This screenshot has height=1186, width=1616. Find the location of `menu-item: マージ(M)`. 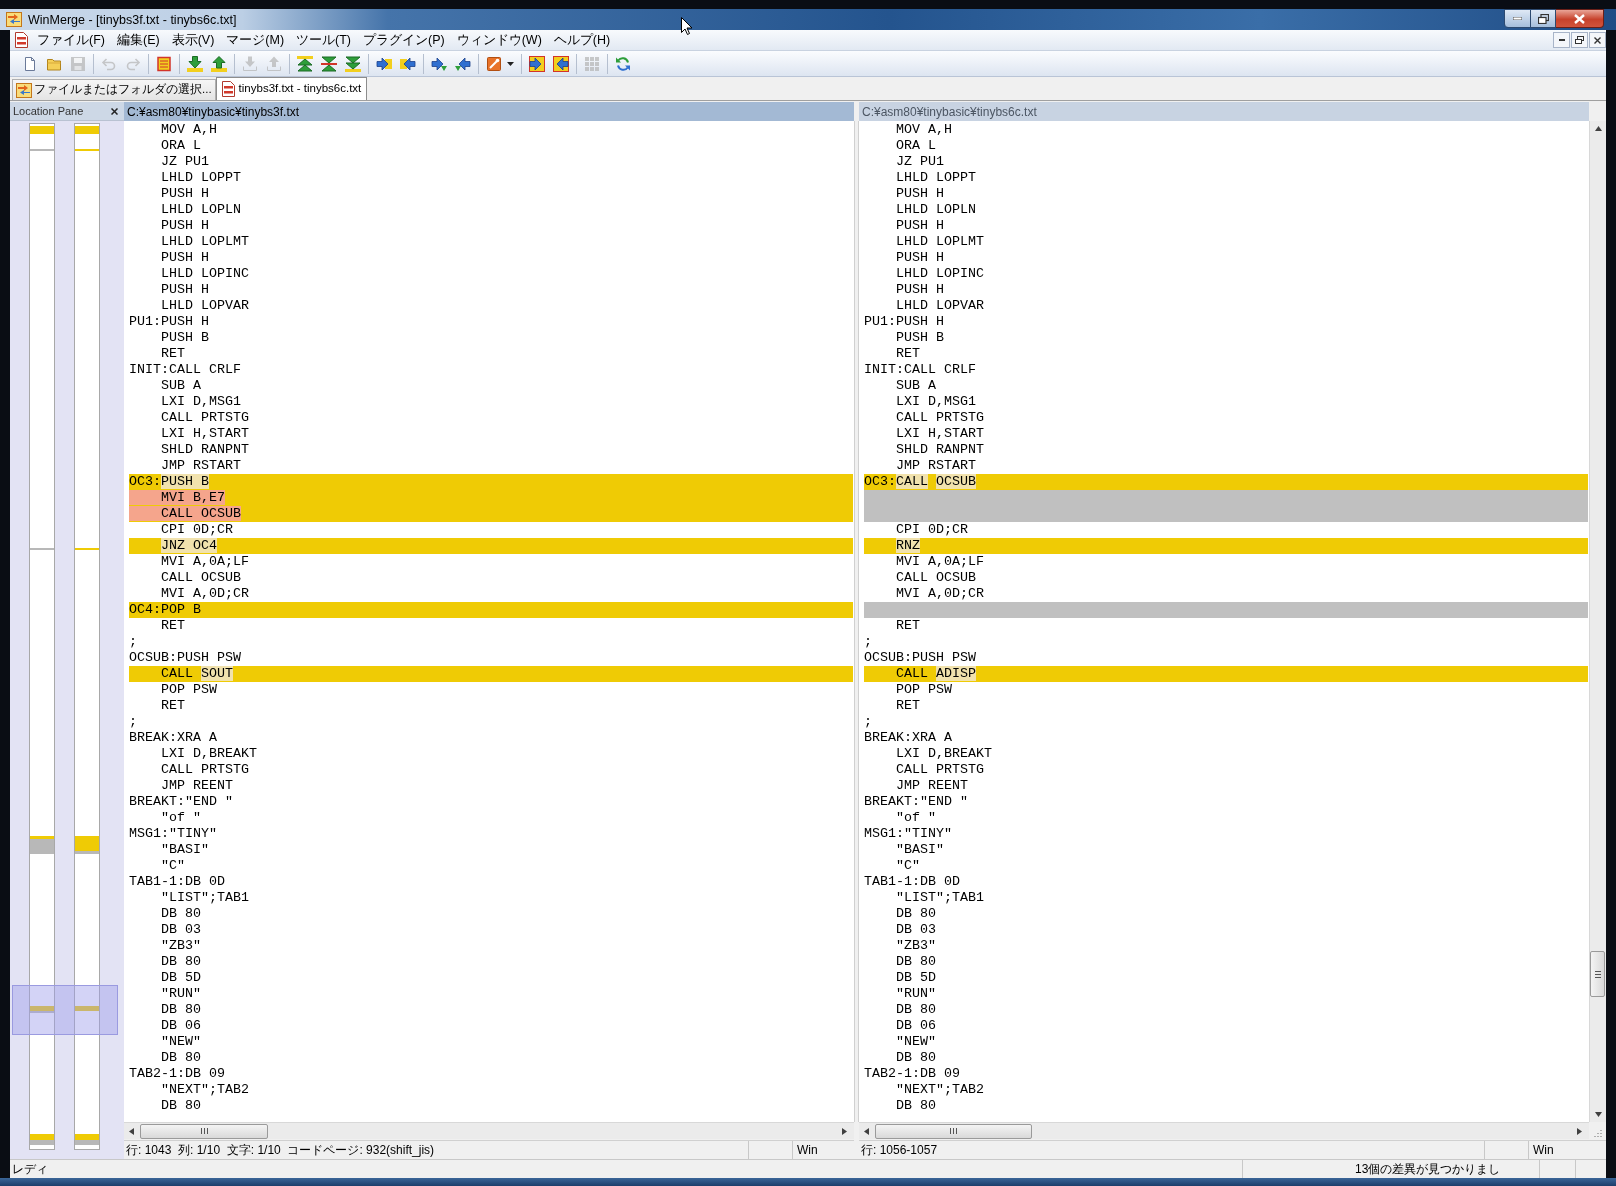

menu-item: マージ(M) is located at coordinates (255, 40).